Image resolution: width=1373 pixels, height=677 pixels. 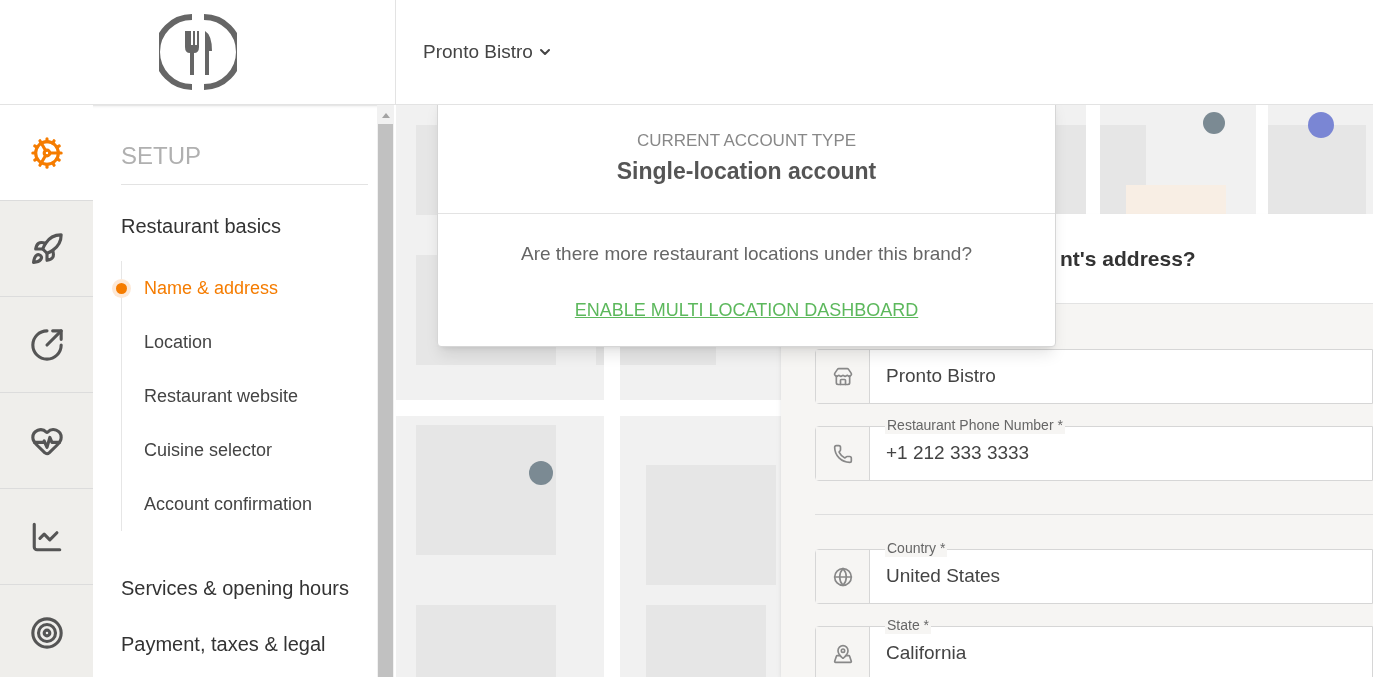 I want to click on nav-item: Location, so click(x=178, y=342).